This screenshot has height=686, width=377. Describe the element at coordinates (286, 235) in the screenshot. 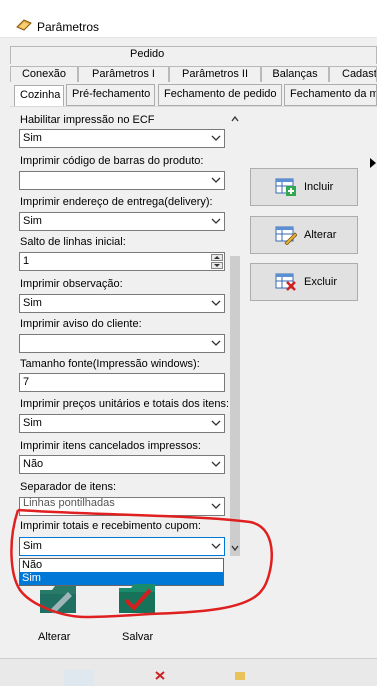

I see `table-edit-icon` at that location.